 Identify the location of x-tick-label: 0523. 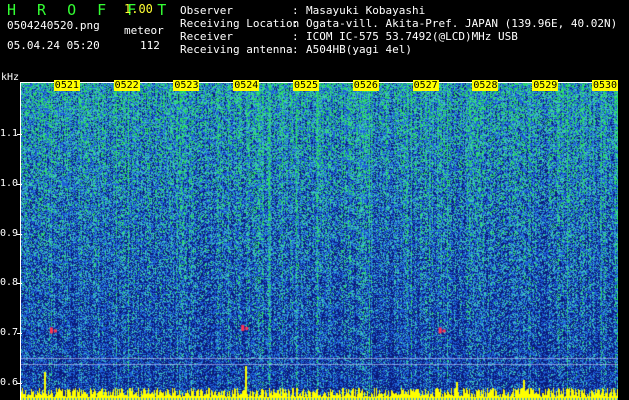
(186, 85).